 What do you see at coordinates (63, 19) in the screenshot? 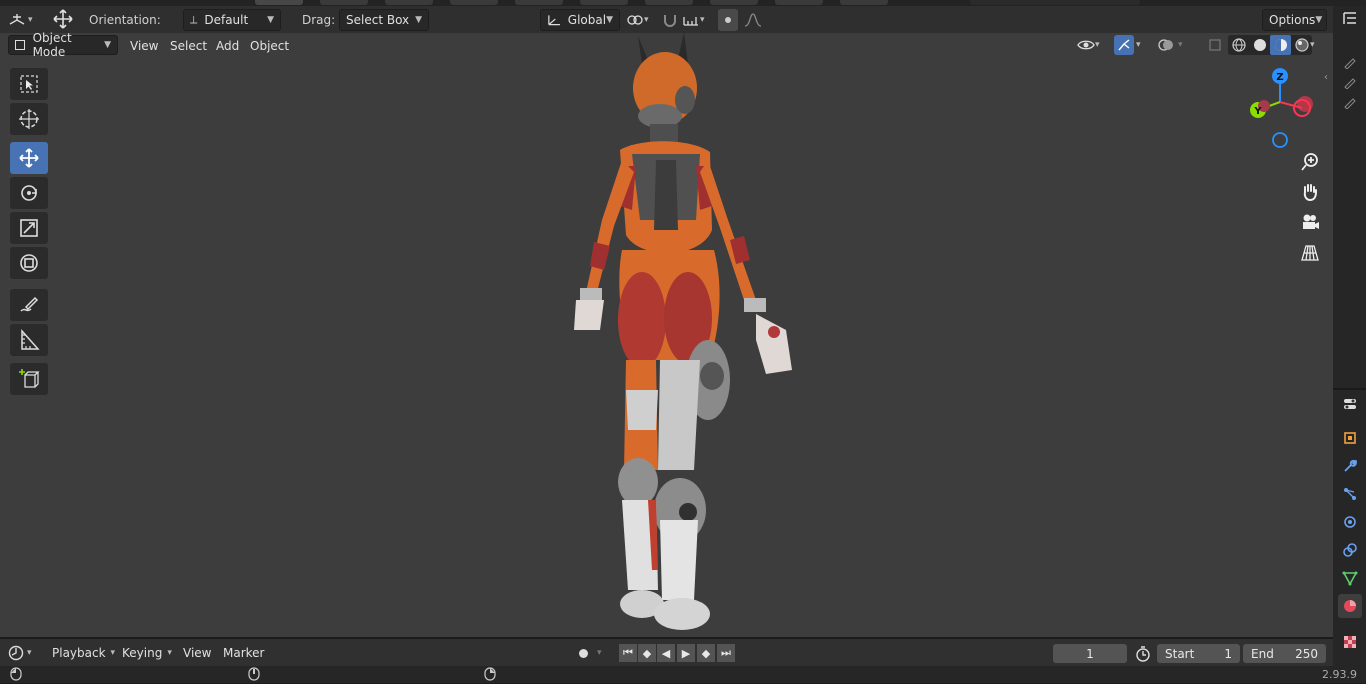
I see `move-tool-settings-icon` at bounding box center [63, 19].